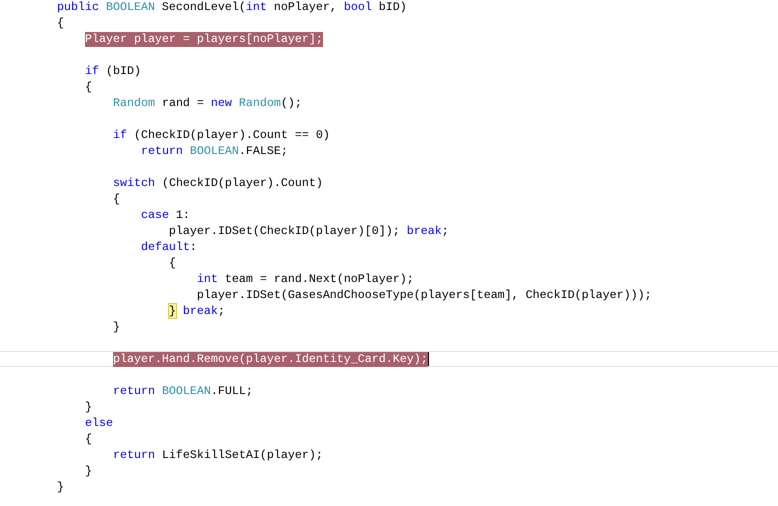 The height and width of the screenshot is (506, 778). I want to click on code-line: switch (CheckID(player).Count), so click(217, 183).